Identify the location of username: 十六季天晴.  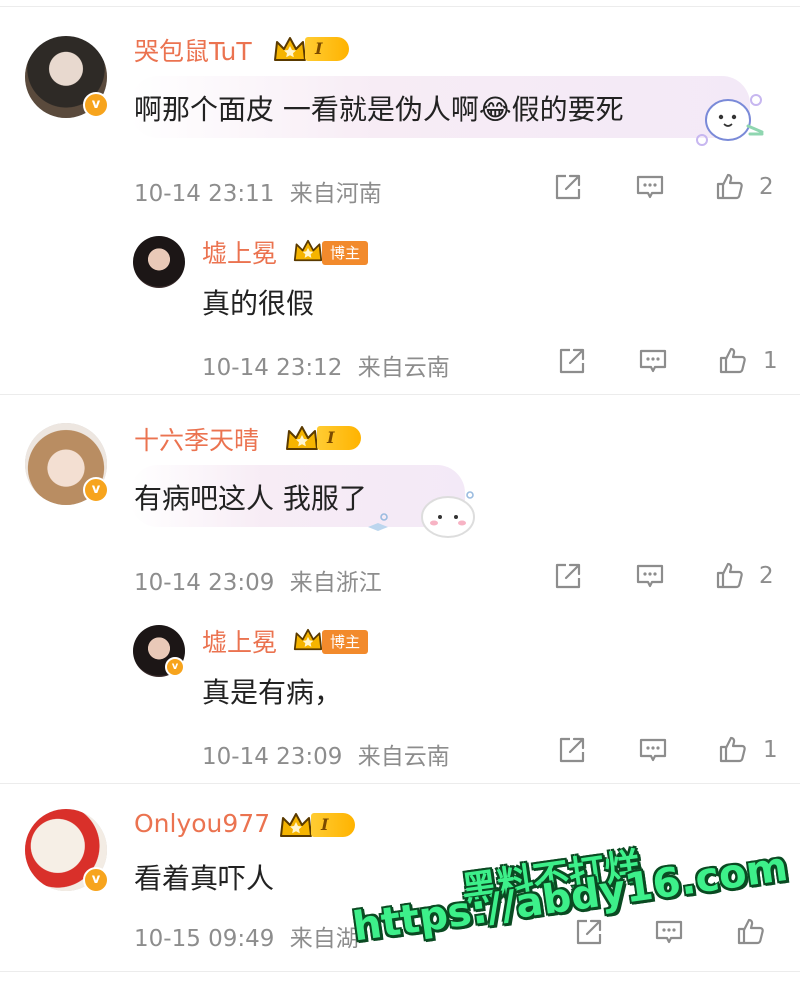
(196, 439).